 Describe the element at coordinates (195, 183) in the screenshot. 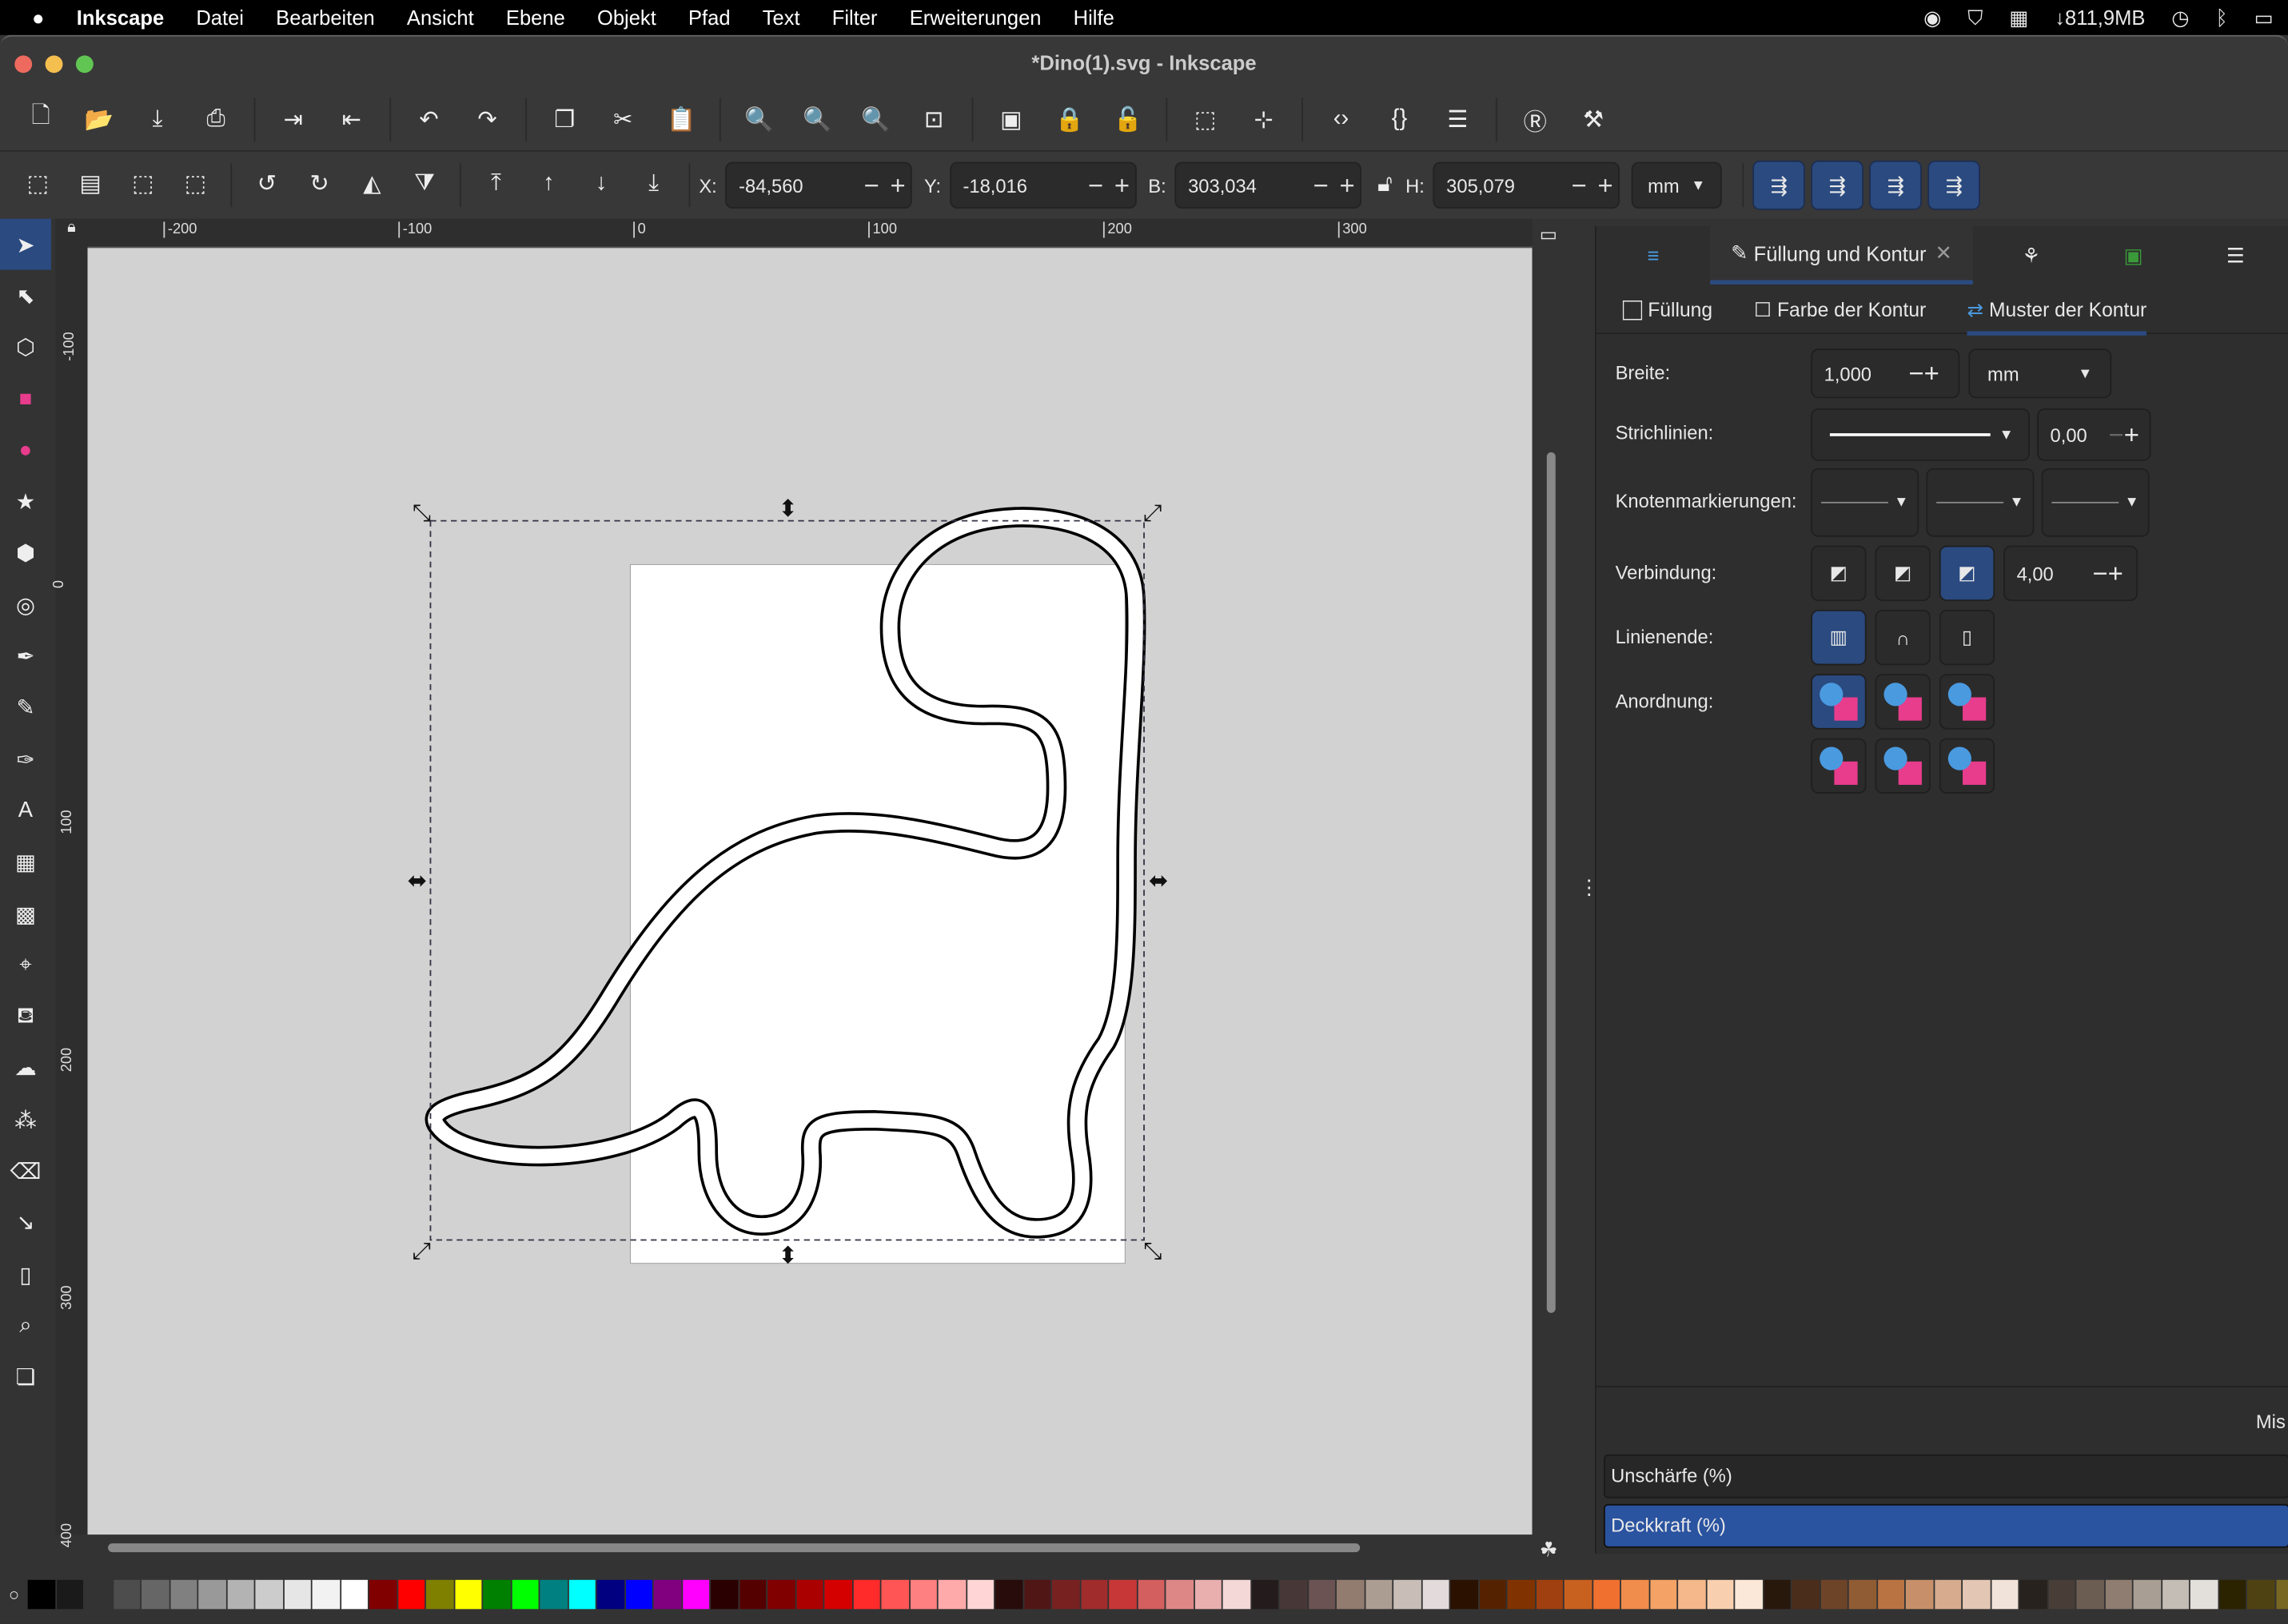

I see `touch-select-icon: ⬚` at that location.